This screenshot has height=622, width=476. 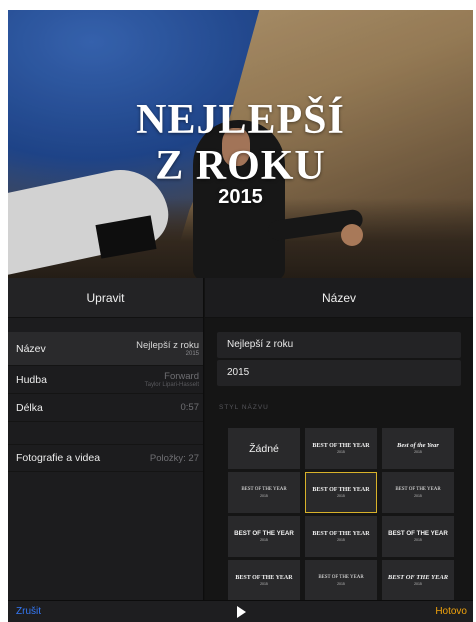 What do you see at coordinates (31, 379) in the screenshot?
I see `row-music-label: Hudba` at bounding box center [31, 379].